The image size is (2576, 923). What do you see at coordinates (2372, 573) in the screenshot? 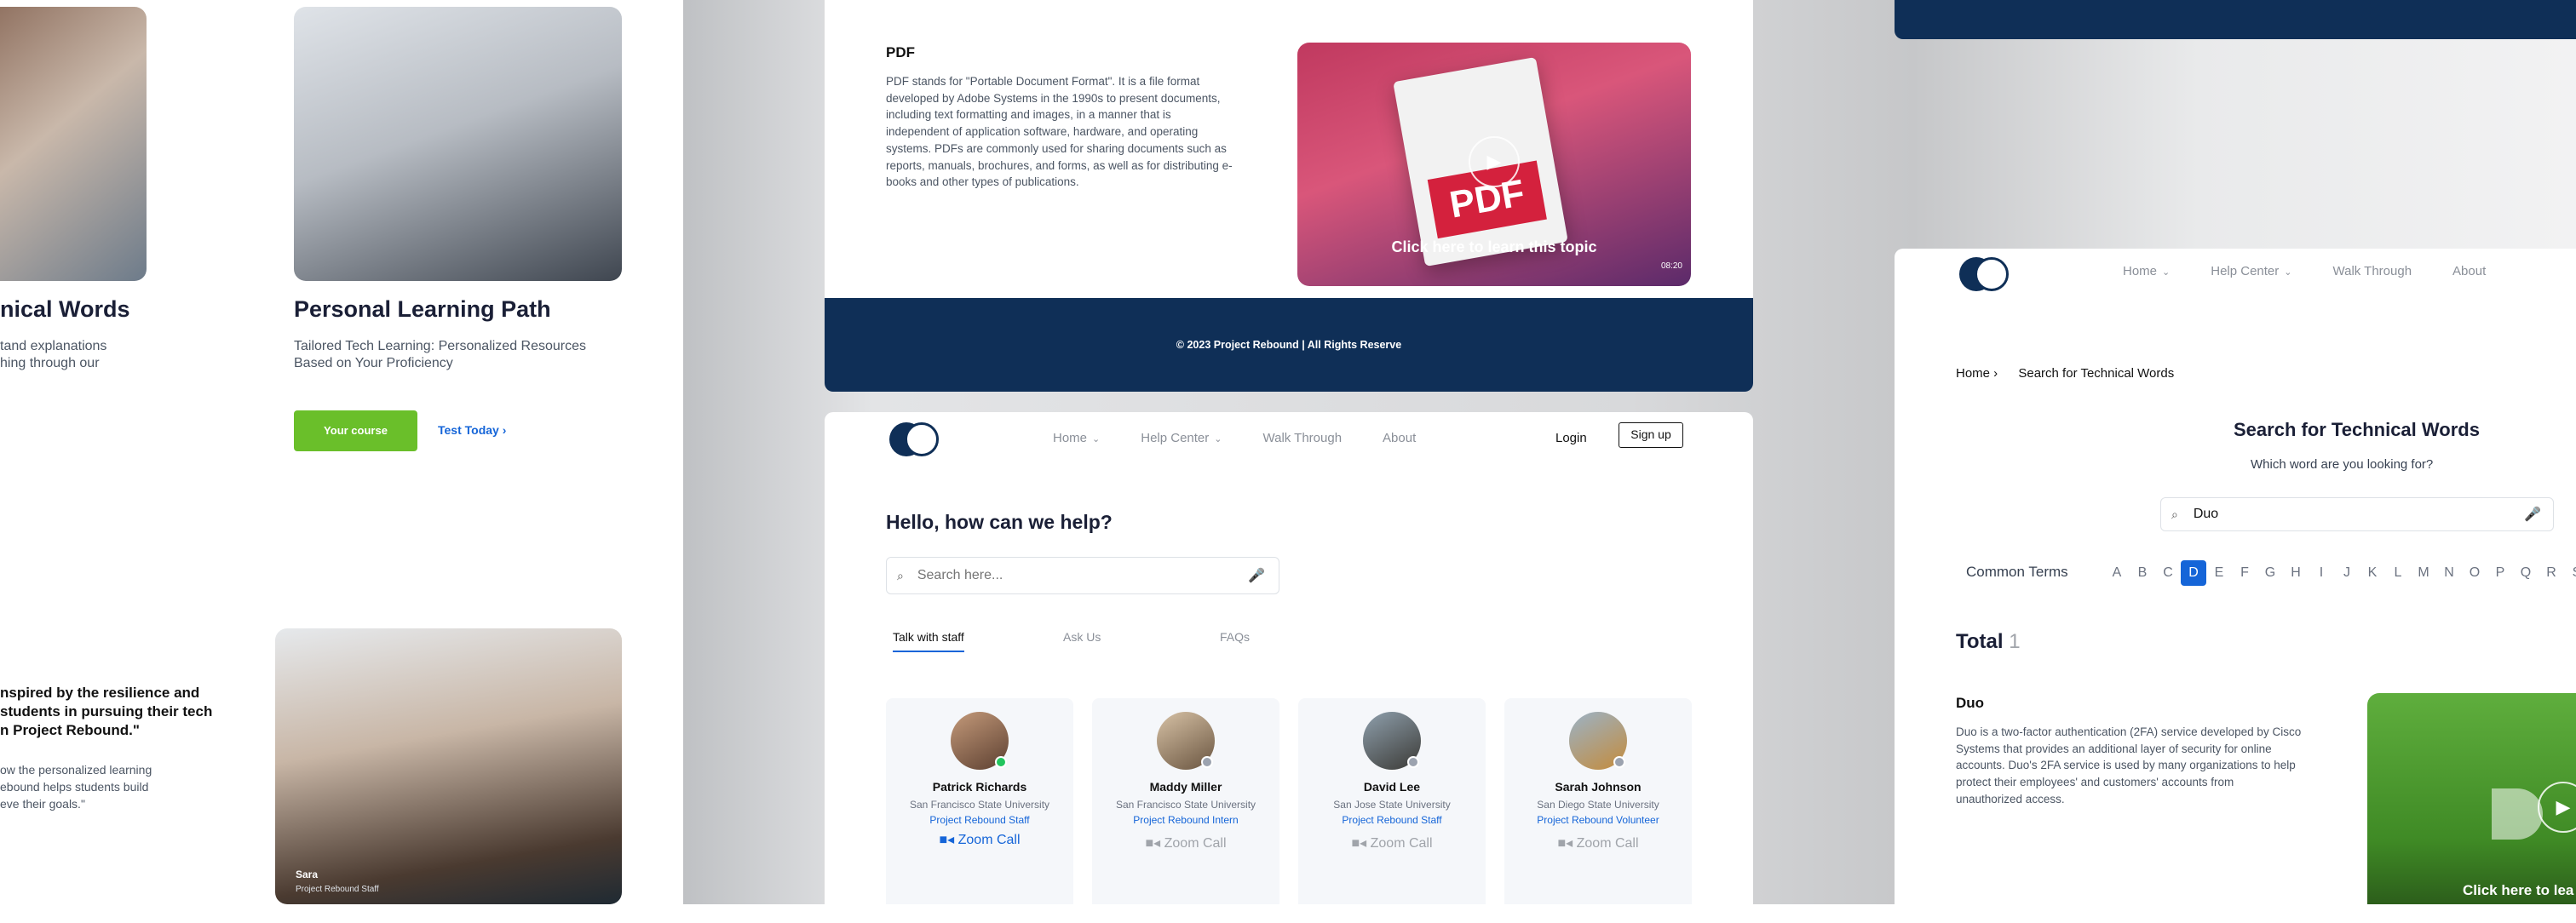
I see `letter-filter-k: K` at bounding box center [2372, 573].